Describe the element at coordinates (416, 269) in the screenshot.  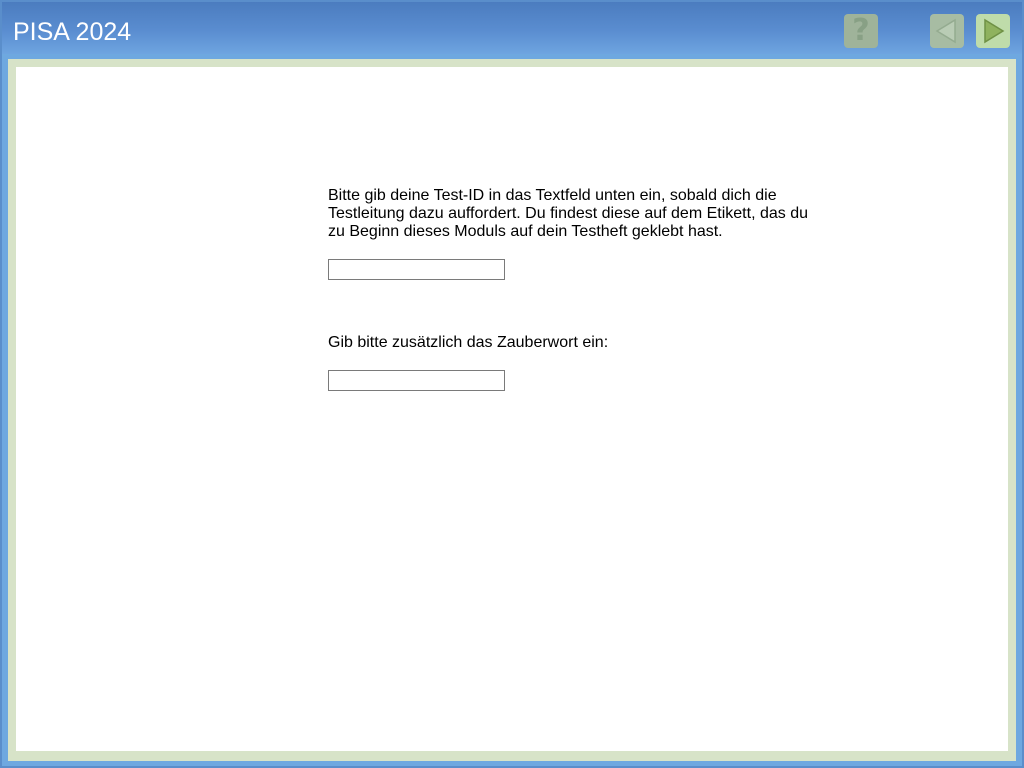
I see `test-id-input` at that location.